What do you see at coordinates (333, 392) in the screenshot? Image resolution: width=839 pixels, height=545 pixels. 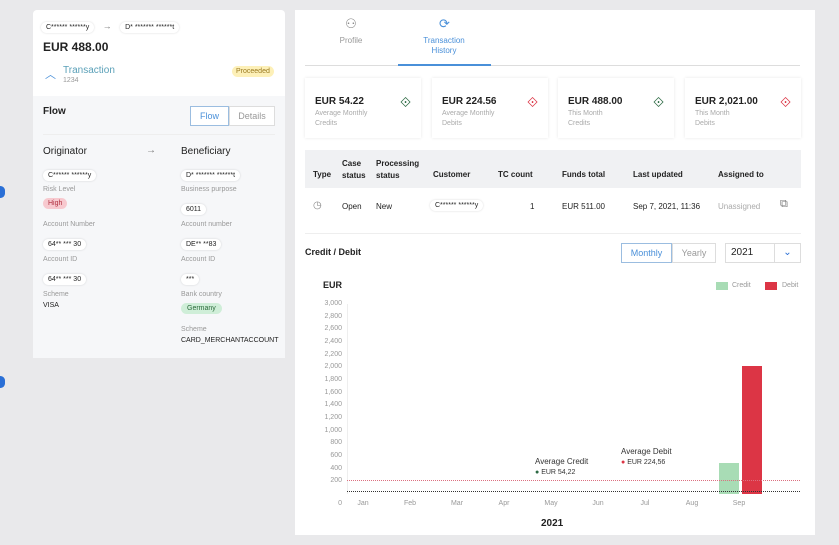 I see `y-tick: 1,600` at bounding box center [333, 392].